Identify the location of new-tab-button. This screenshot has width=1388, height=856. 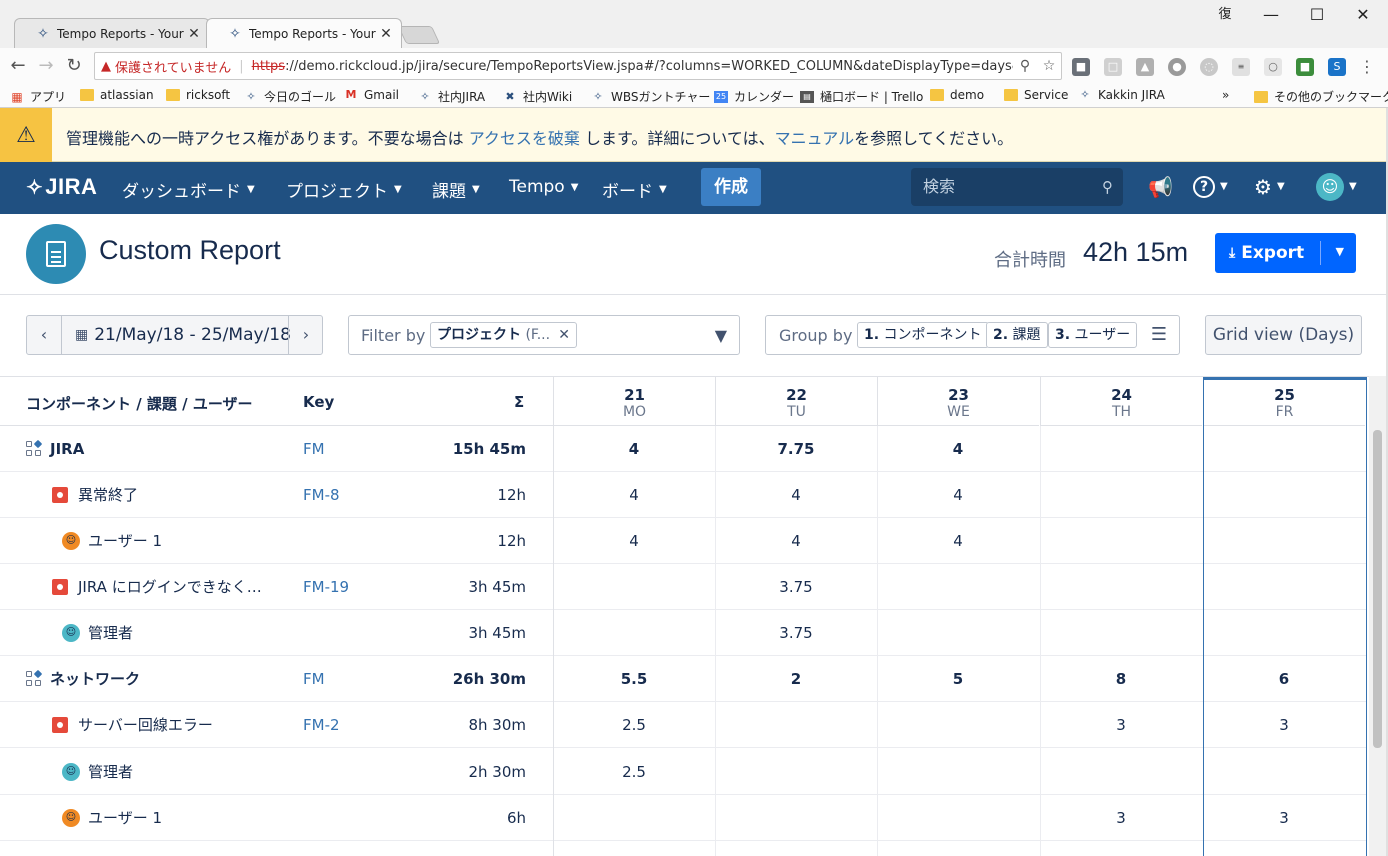
(419, 35).